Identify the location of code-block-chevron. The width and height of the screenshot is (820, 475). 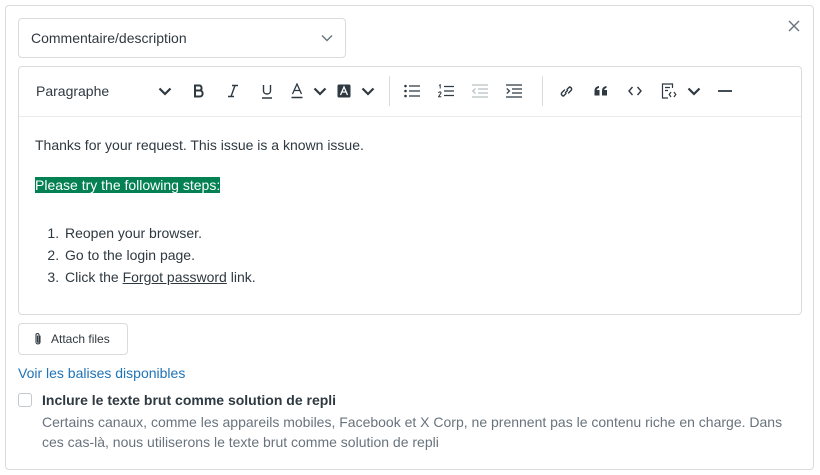
(694, 91).